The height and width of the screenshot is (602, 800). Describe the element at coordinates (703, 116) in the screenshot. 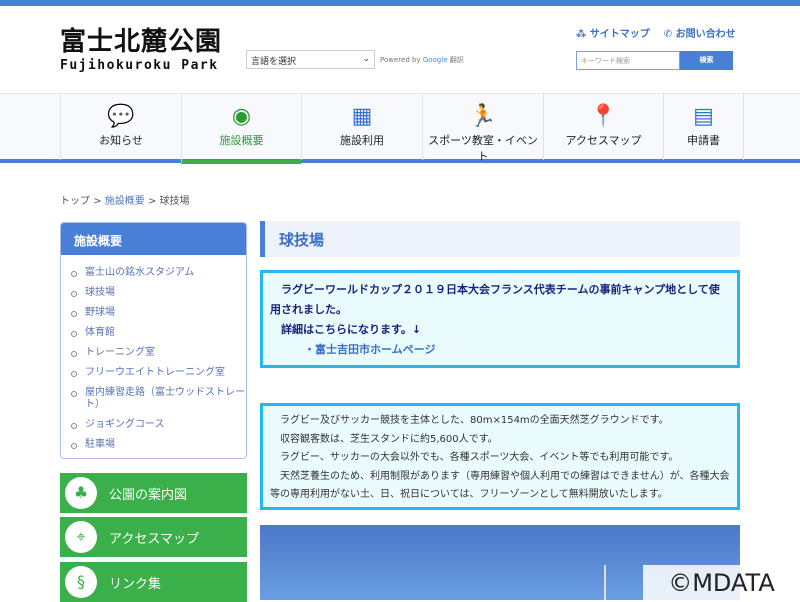

I see `document-icon: ▤` at that location.